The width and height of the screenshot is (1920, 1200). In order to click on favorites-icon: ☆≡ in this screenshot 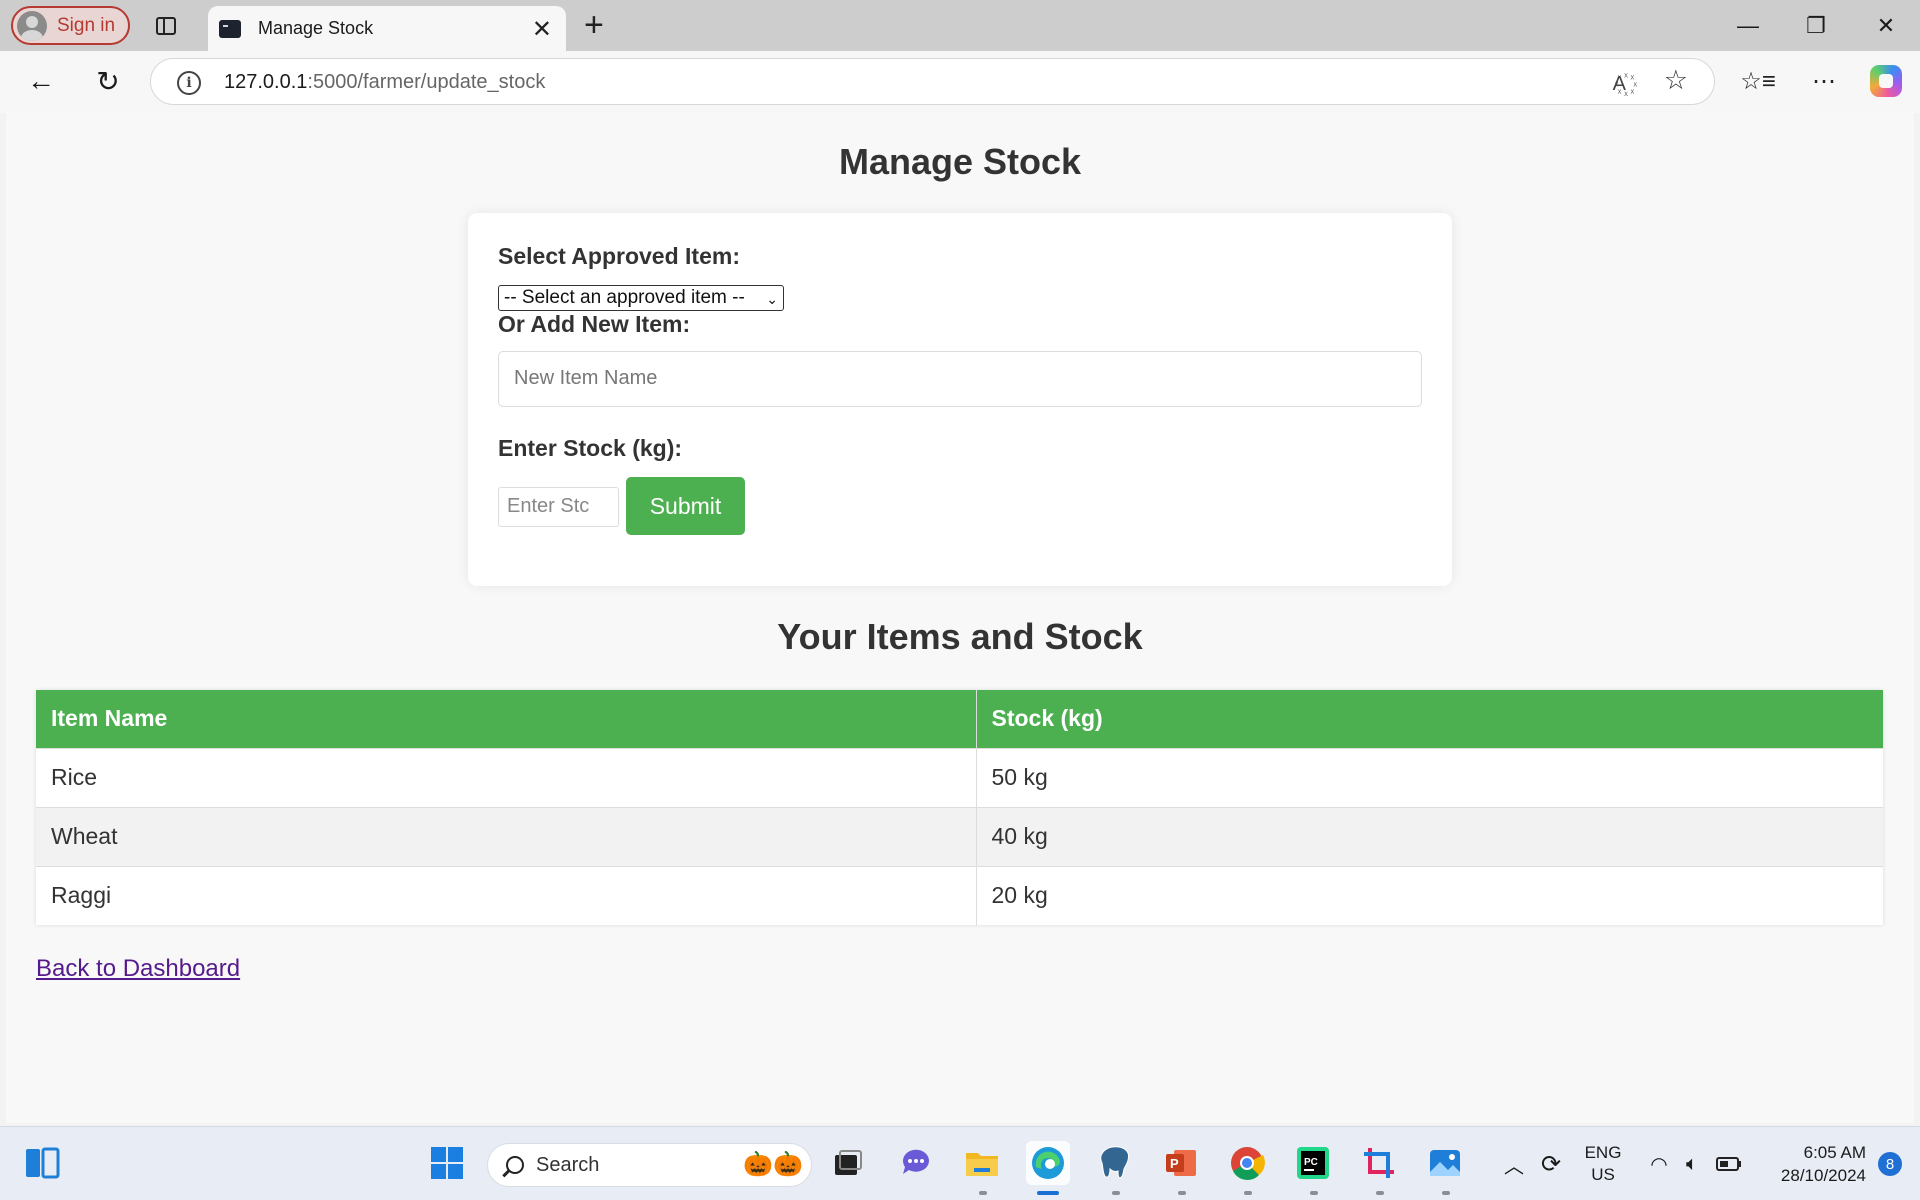, I will do `click(1758, 81)`.